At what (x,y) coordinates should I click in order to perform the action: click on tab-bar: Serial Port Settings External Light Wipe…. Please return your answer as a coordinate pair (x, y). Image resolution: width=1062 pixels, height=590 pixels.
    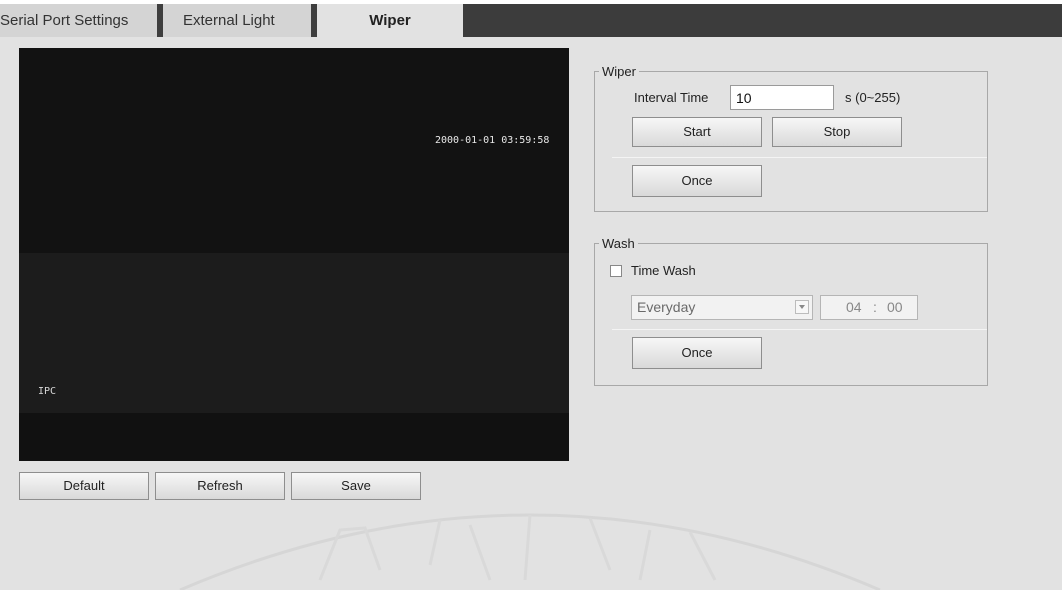
    Looking at the image, I should click on (531, 18).